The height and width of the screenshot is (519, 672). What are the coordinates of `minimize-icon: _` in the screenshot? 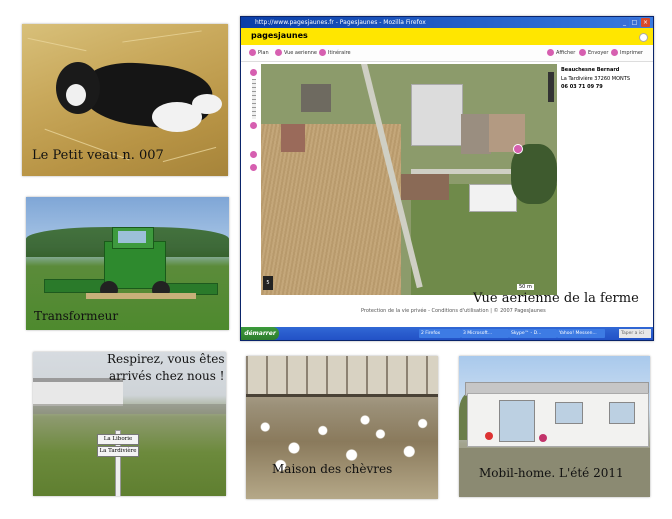 It's located at (624, 22).